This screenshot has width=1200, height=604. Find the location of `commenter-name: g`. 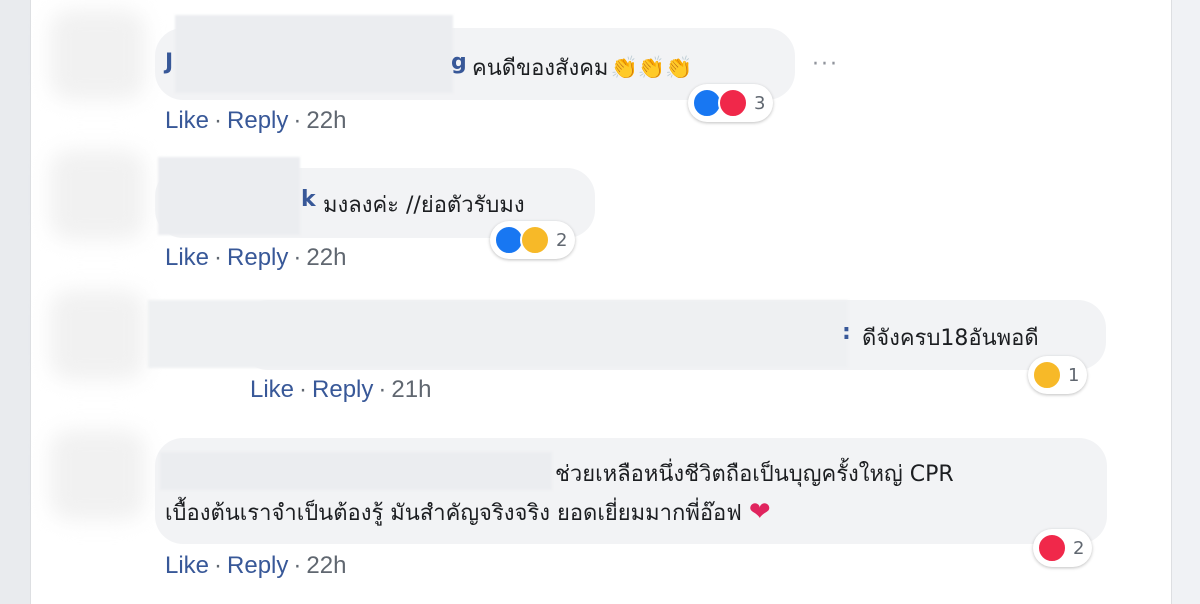

commenter-name: g is located at coordinates (459, 62).